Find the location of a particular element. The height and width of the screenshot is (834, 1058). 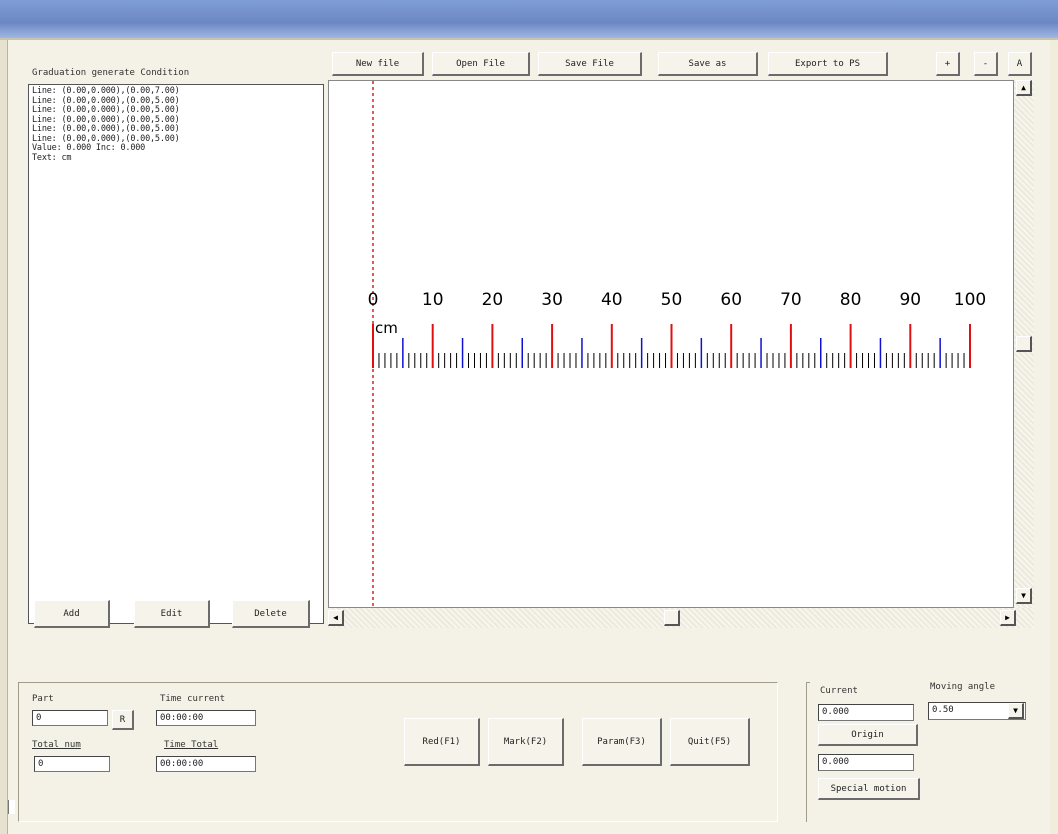

origin-button: Origin is located at coordinates (868, 735).